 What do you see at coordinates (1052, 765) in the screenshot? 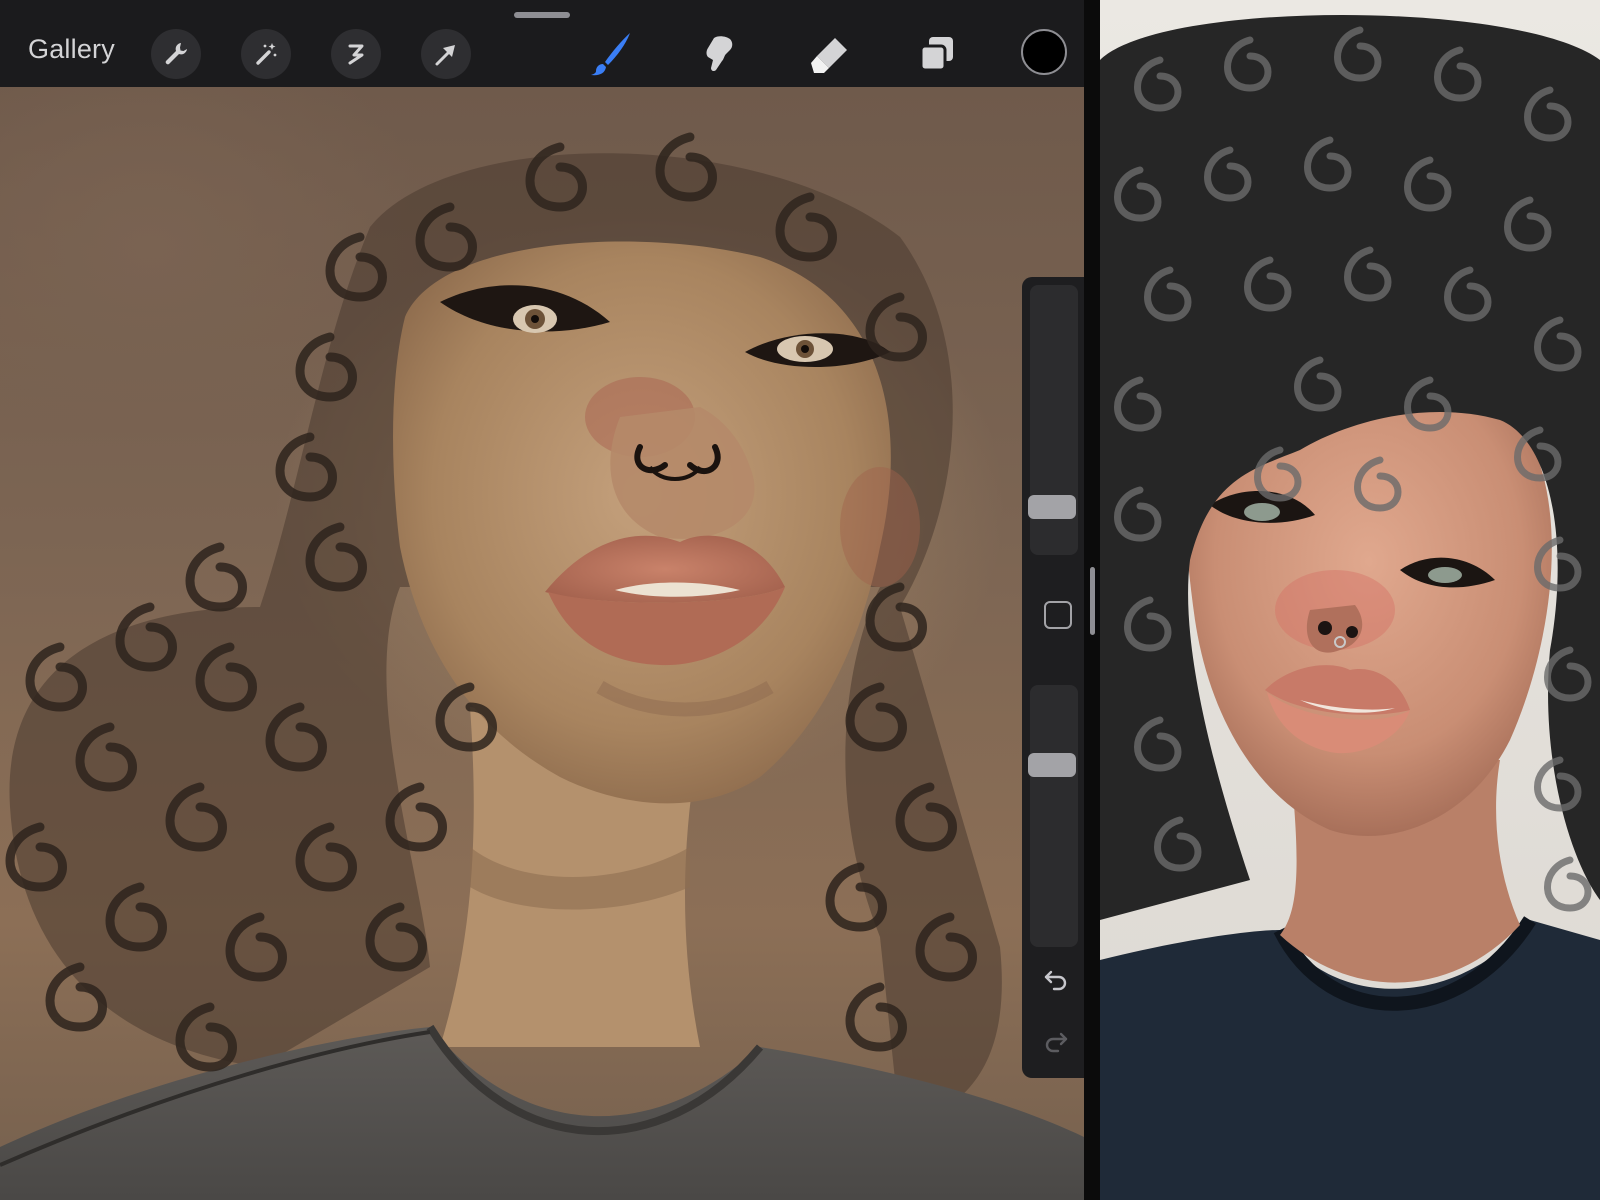
I see `opacity-thumb` at bounding box center [1052, 765].